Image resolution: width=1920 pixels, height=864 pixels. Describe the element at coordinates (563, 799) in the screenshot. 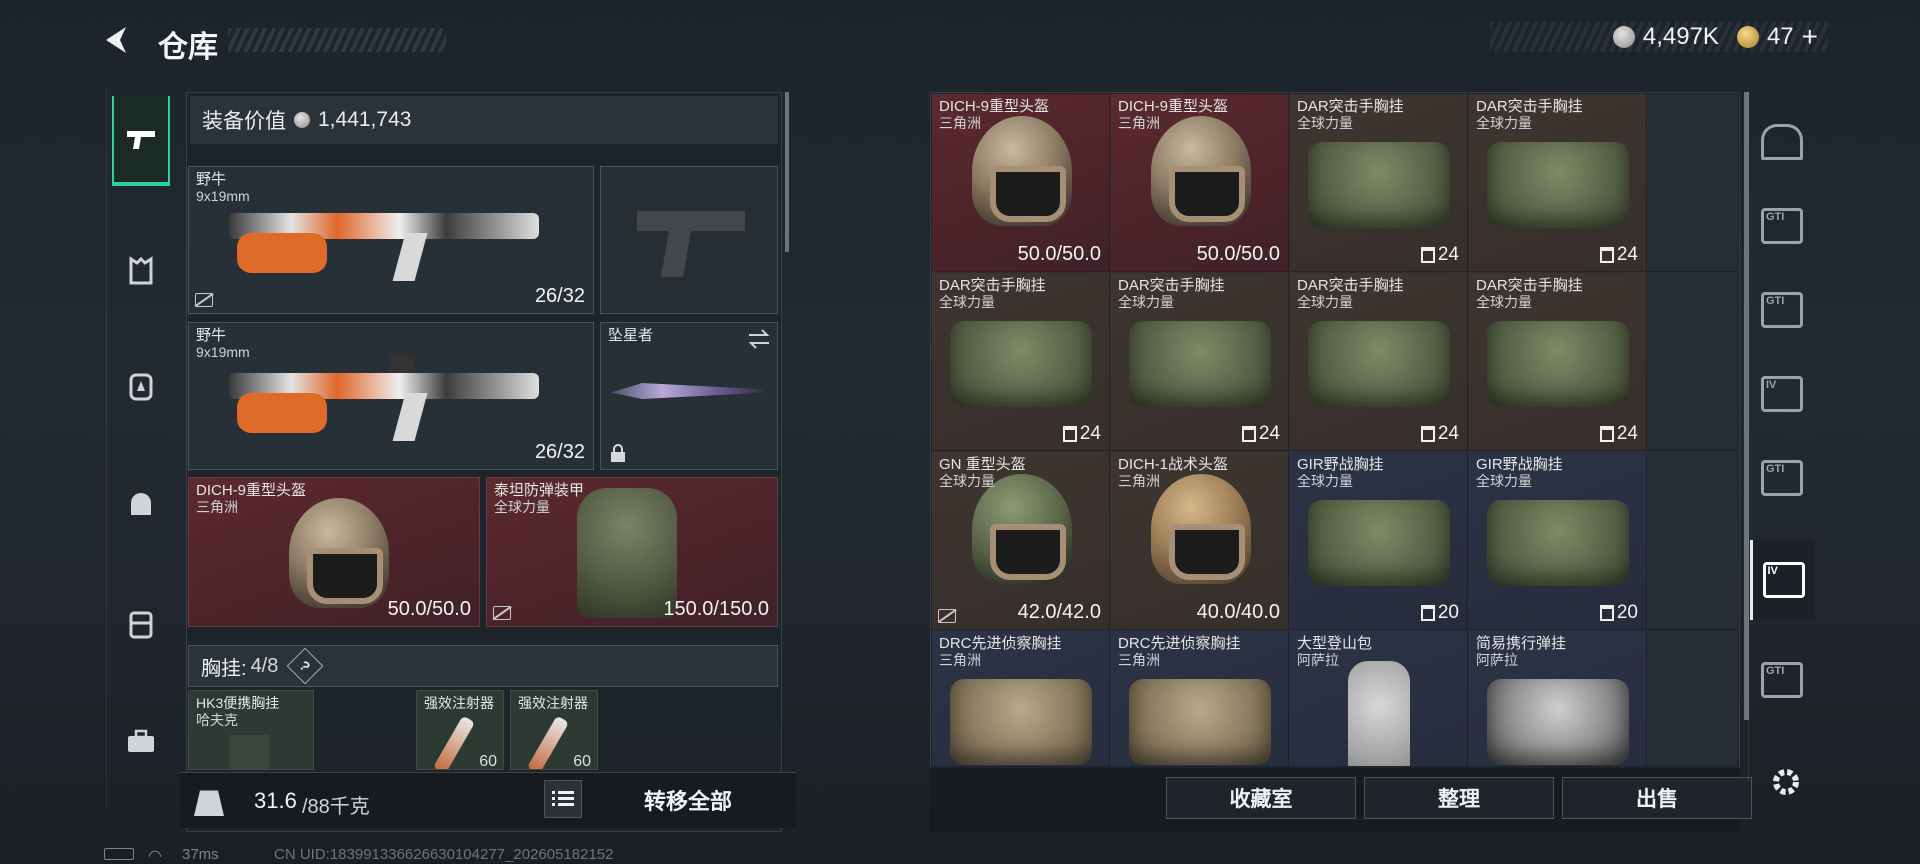

I see `list-button` at that location.